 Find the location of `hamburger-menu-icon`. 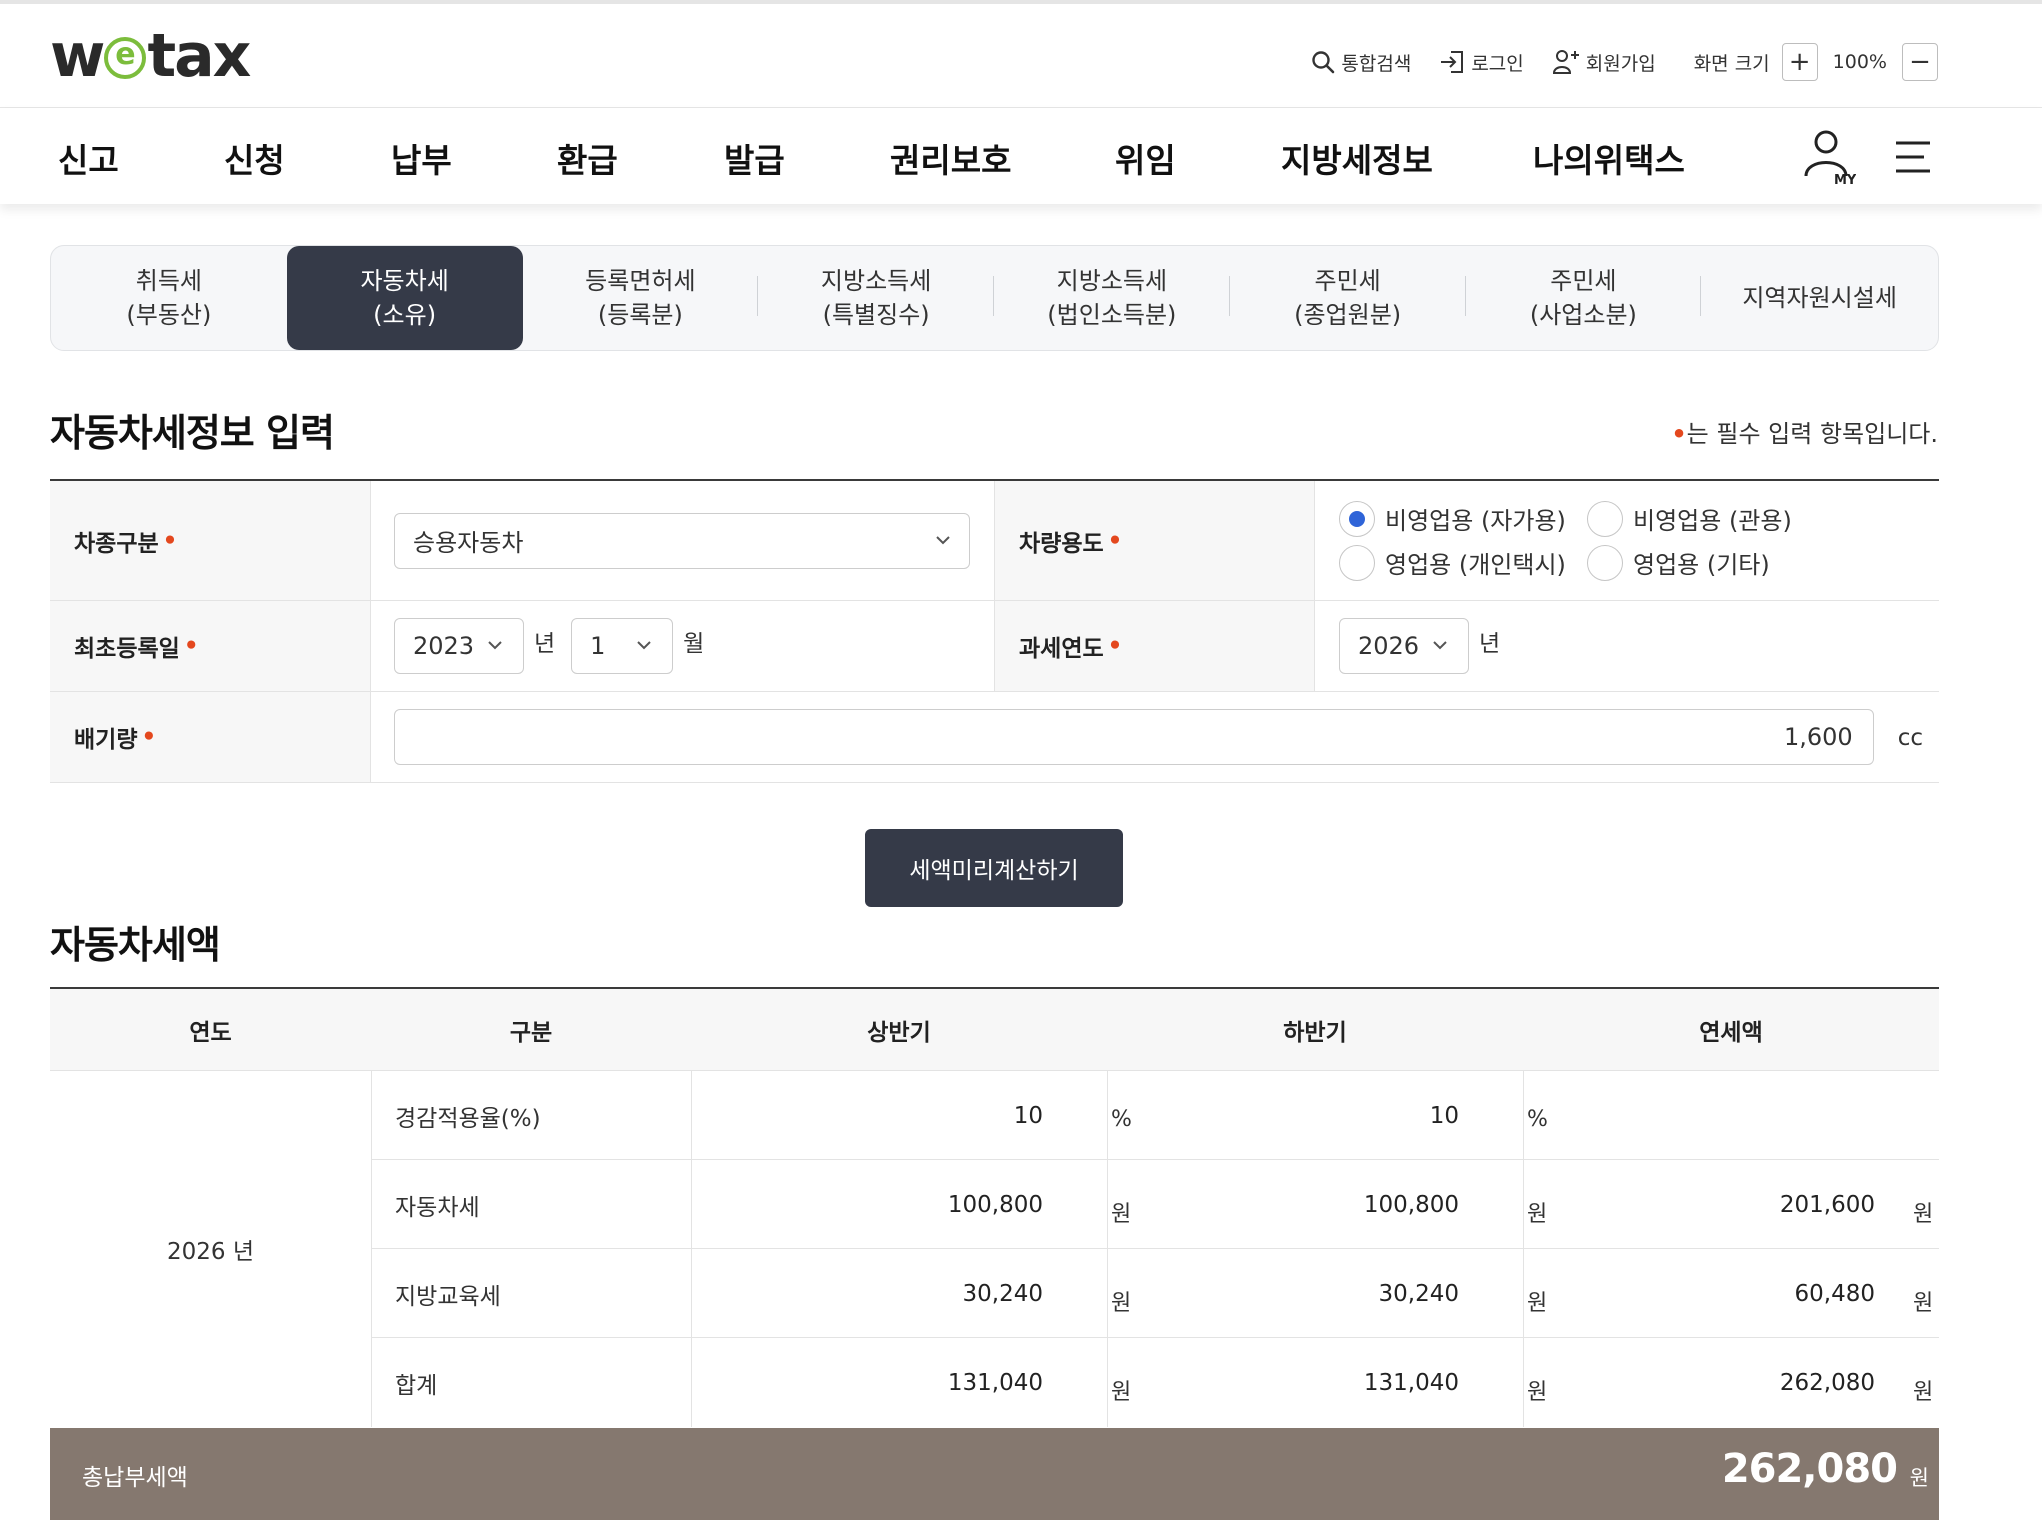

hamburger-menu-icon is located at coordinates (1913, 157).